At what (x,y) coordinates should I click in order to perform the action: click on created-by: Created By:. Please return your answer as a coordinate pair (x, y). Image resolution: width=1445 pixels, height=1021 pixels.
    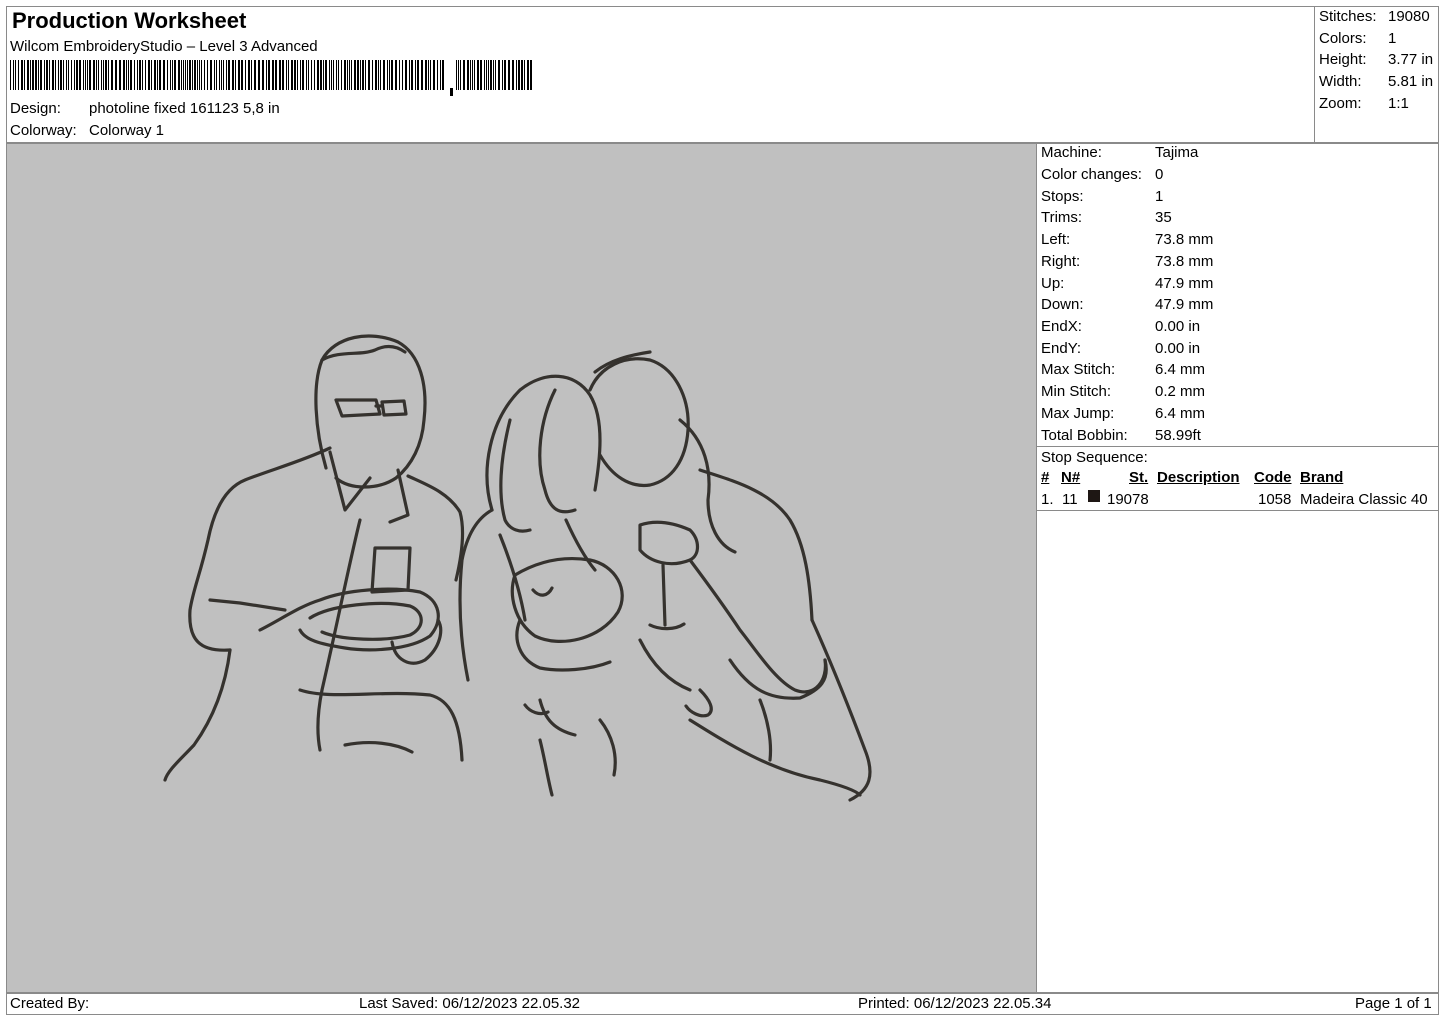
    Looking at the image, I should click on (50, 1003).